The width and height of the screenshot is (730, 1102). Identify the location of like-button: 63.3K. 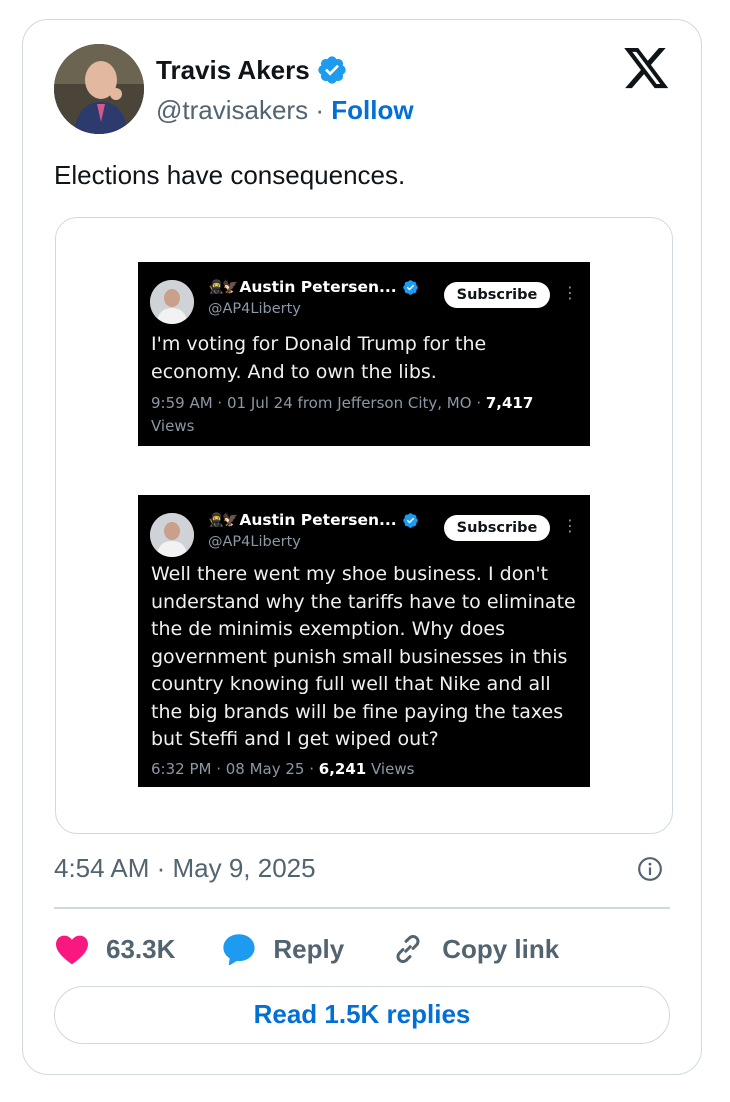
(114, 949).